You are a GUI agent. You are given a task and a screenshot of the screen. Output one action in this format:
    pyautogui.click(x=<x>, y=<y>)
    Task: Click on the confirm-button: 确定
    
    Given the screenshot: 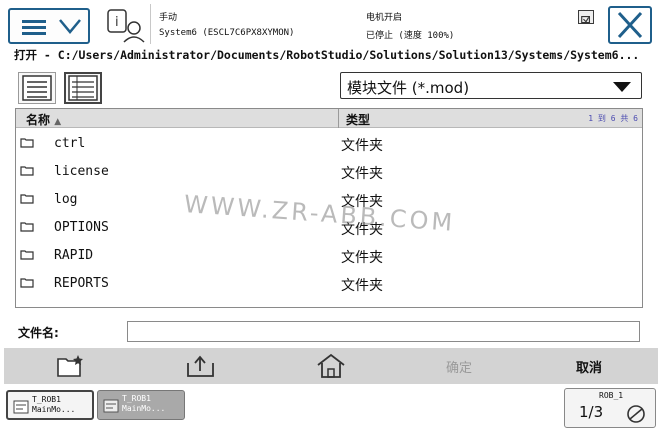 What is the action you would take?
    pyautogui.click(x=459, y=366)
    